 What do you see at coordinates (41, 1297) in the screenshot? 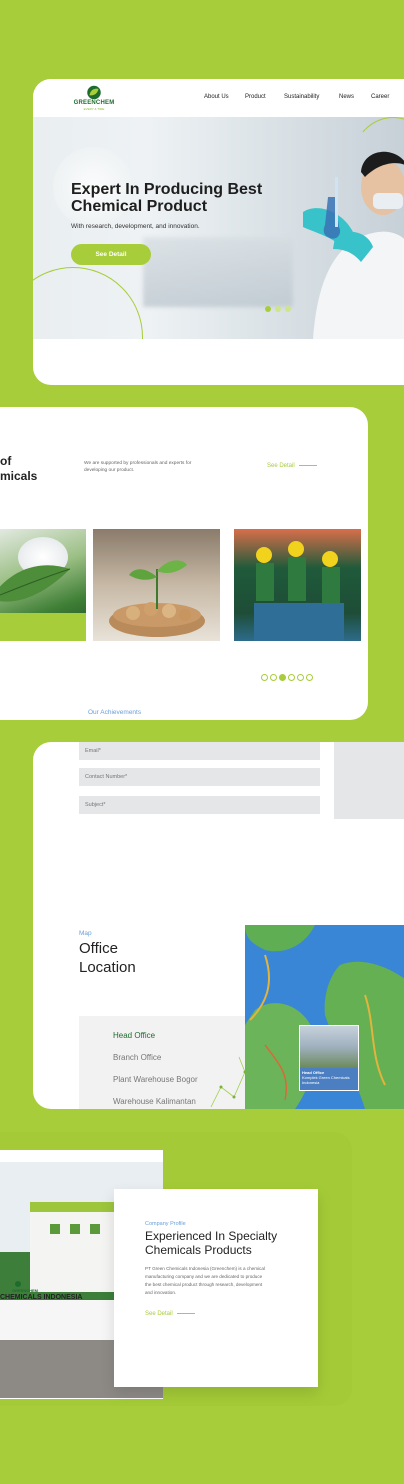
I see `factory-sign-text: CHEMICALS INDONESIA` at bounding box center [41, 1297].